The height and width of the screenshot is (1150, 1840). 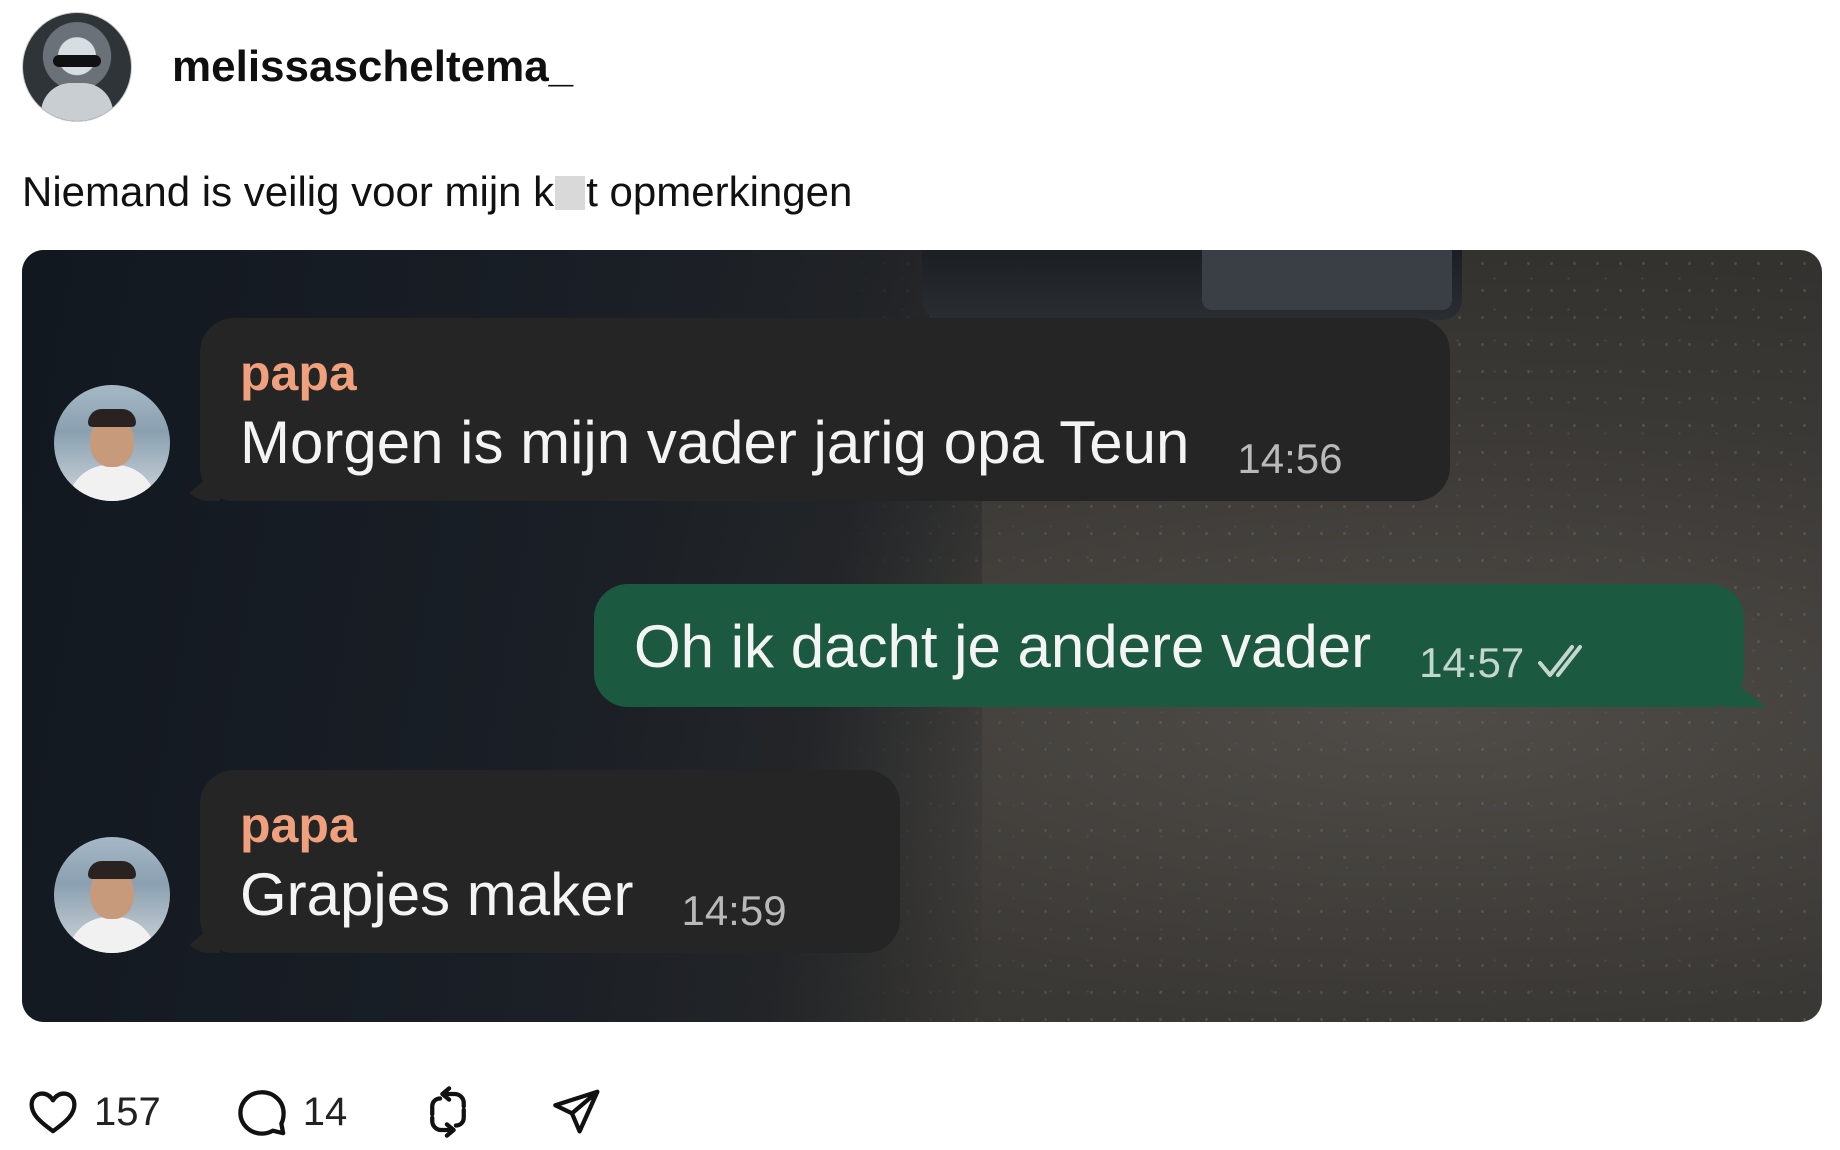 I want to click on message-line: Grapjes maker 14:59, so click(x=550, y=897).